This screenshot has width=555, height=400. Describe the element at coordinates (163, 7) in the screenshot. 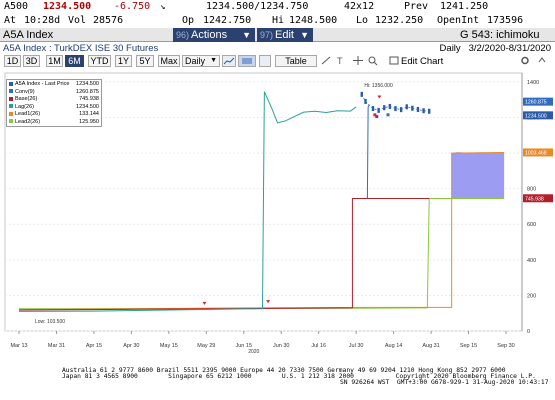

I see `arrow-down-icon: ↘` at that location.